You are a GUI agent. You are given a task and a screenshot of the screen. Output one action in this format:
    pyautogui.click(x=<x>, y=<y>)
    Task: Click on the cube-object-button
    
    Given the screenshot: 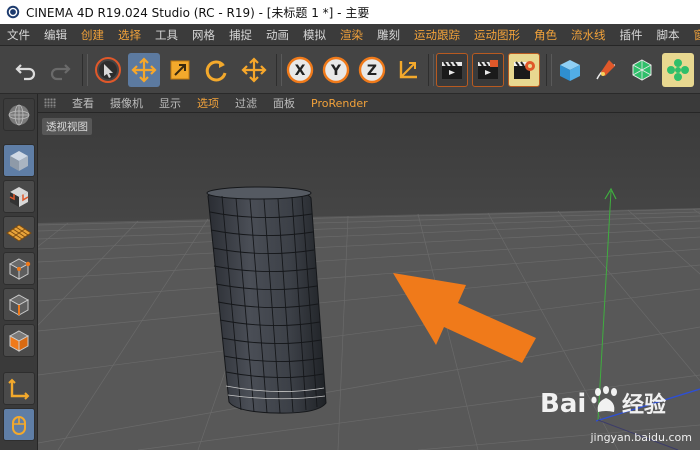 What is the action you would take?
    pyautogui.click(x=570, y=70)
    